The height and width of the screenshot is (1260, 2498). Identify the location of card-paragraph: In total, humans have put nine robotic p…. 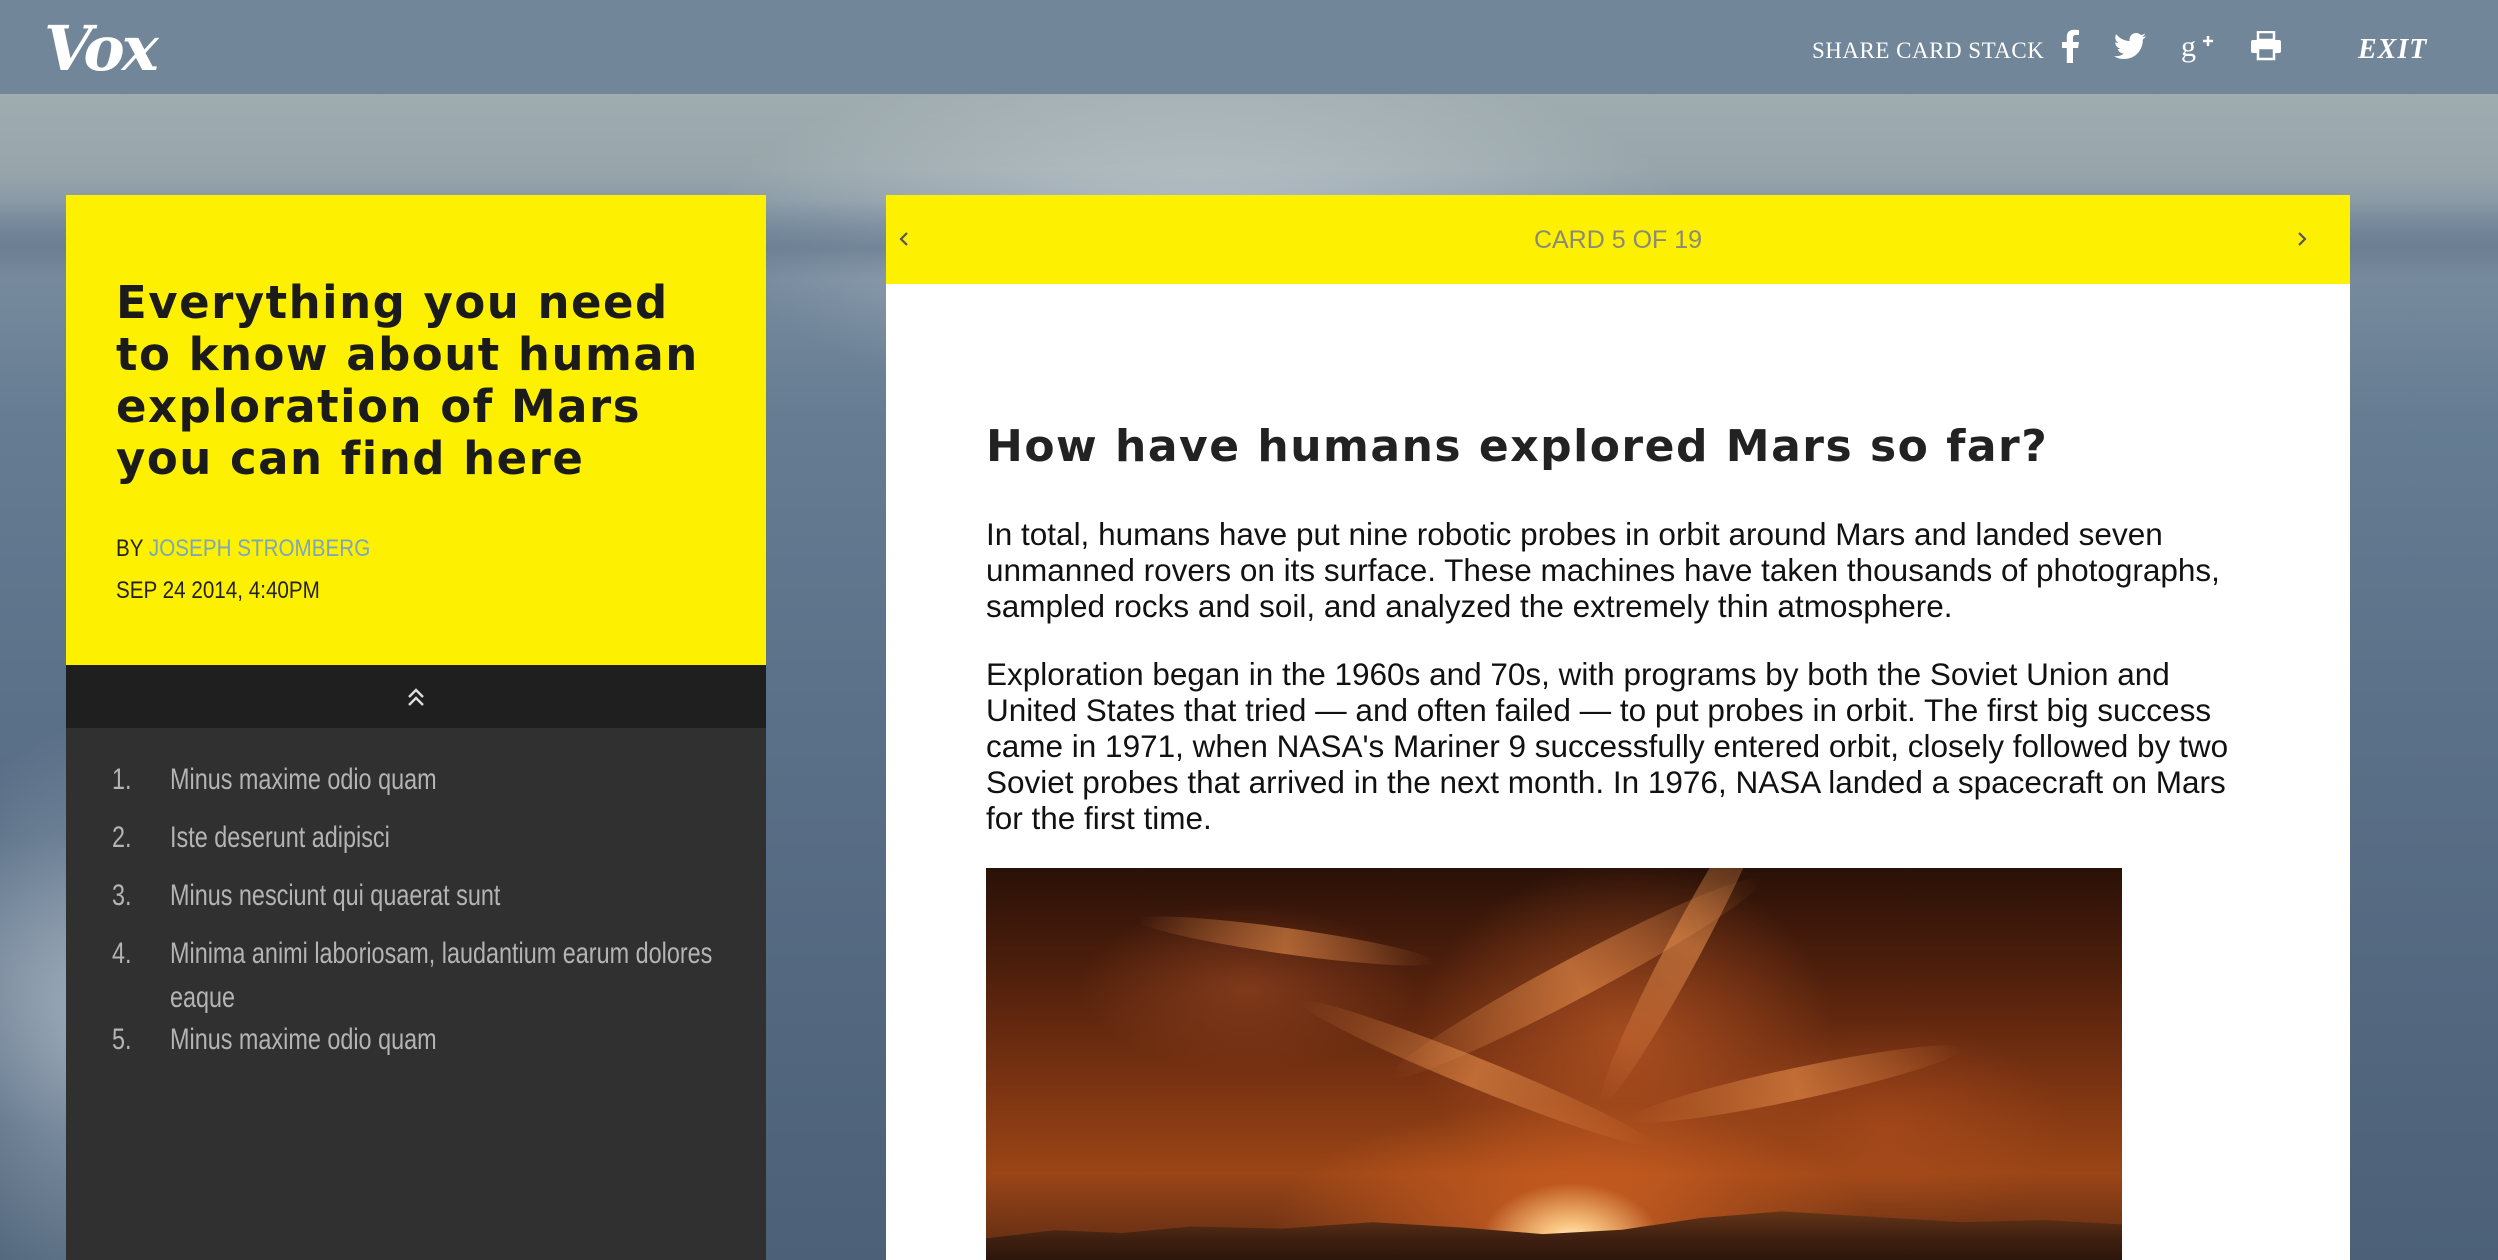
(1603, 570).